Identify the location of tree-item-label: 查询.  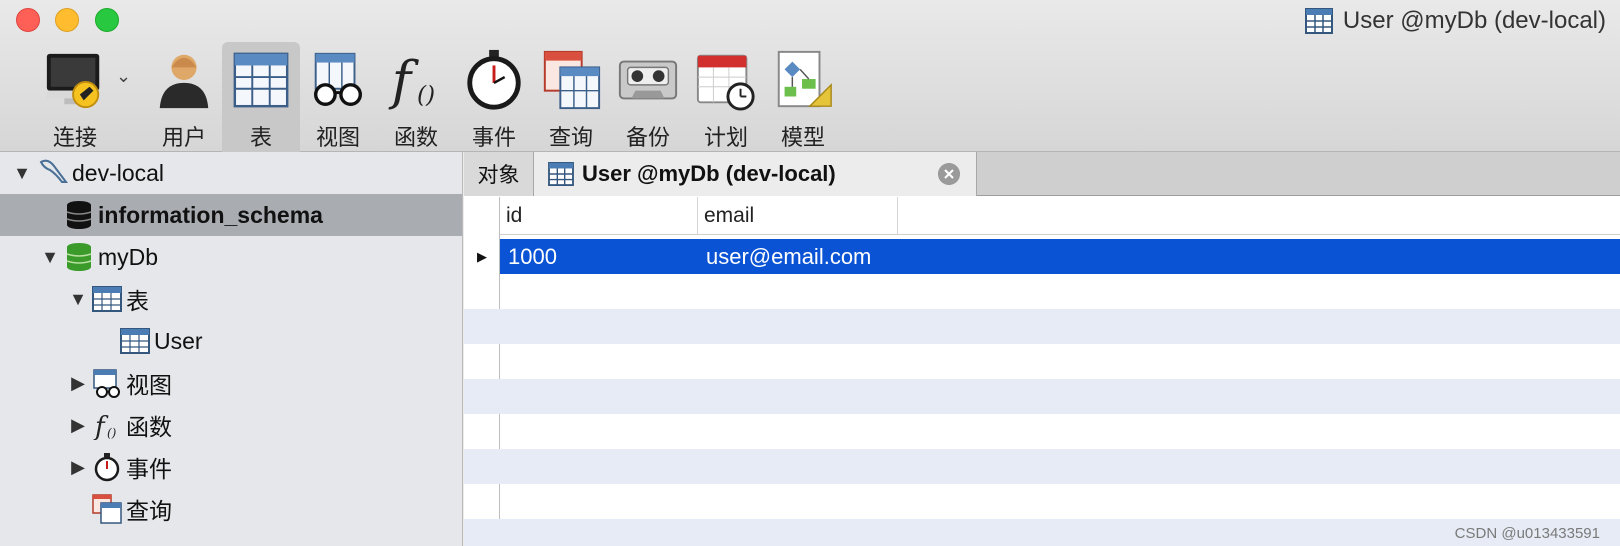
(149, 511).